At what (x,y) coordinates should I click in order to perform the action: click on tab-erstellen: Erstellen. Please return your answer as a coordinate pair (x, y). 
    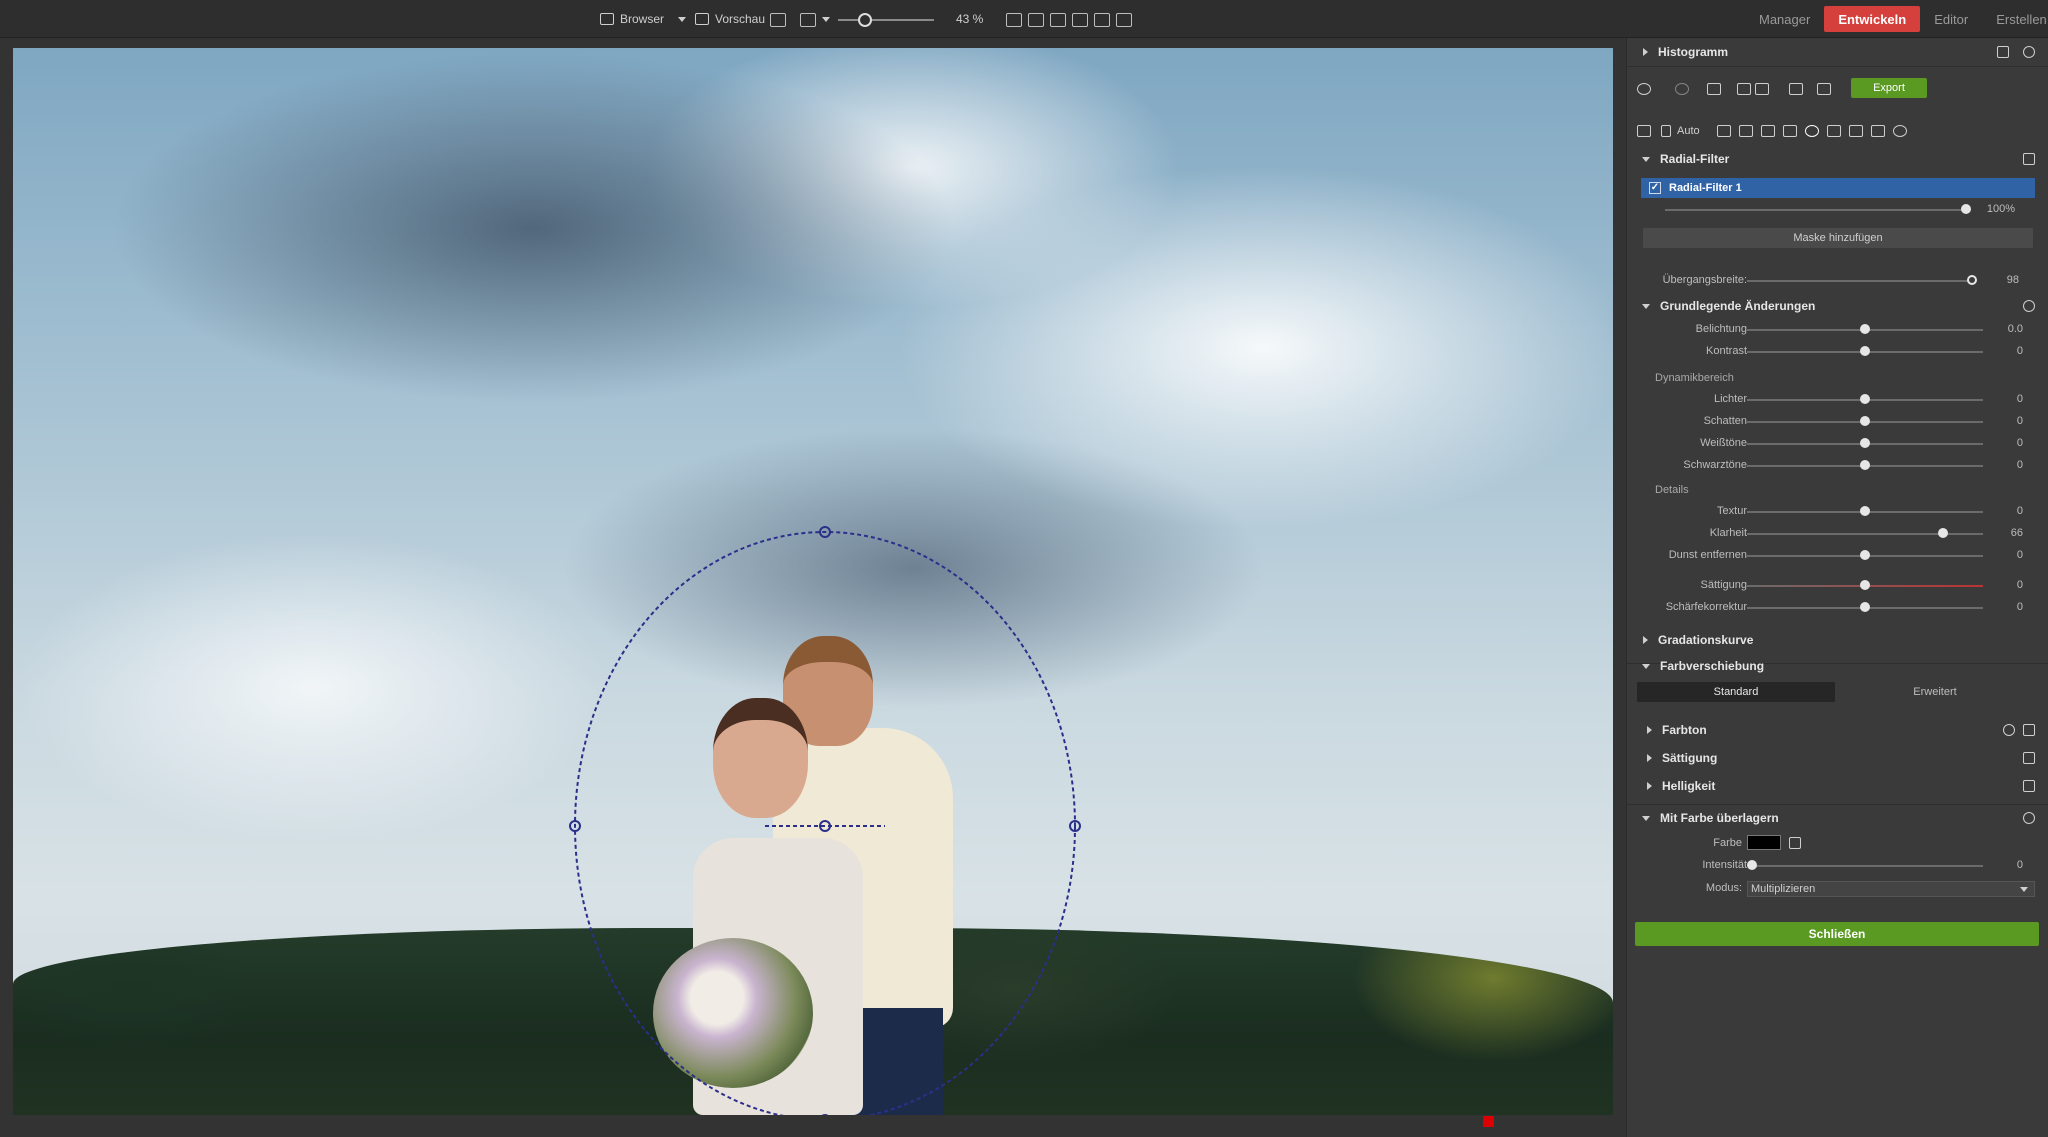
    Looking at the image, I should click on (2015, 19).